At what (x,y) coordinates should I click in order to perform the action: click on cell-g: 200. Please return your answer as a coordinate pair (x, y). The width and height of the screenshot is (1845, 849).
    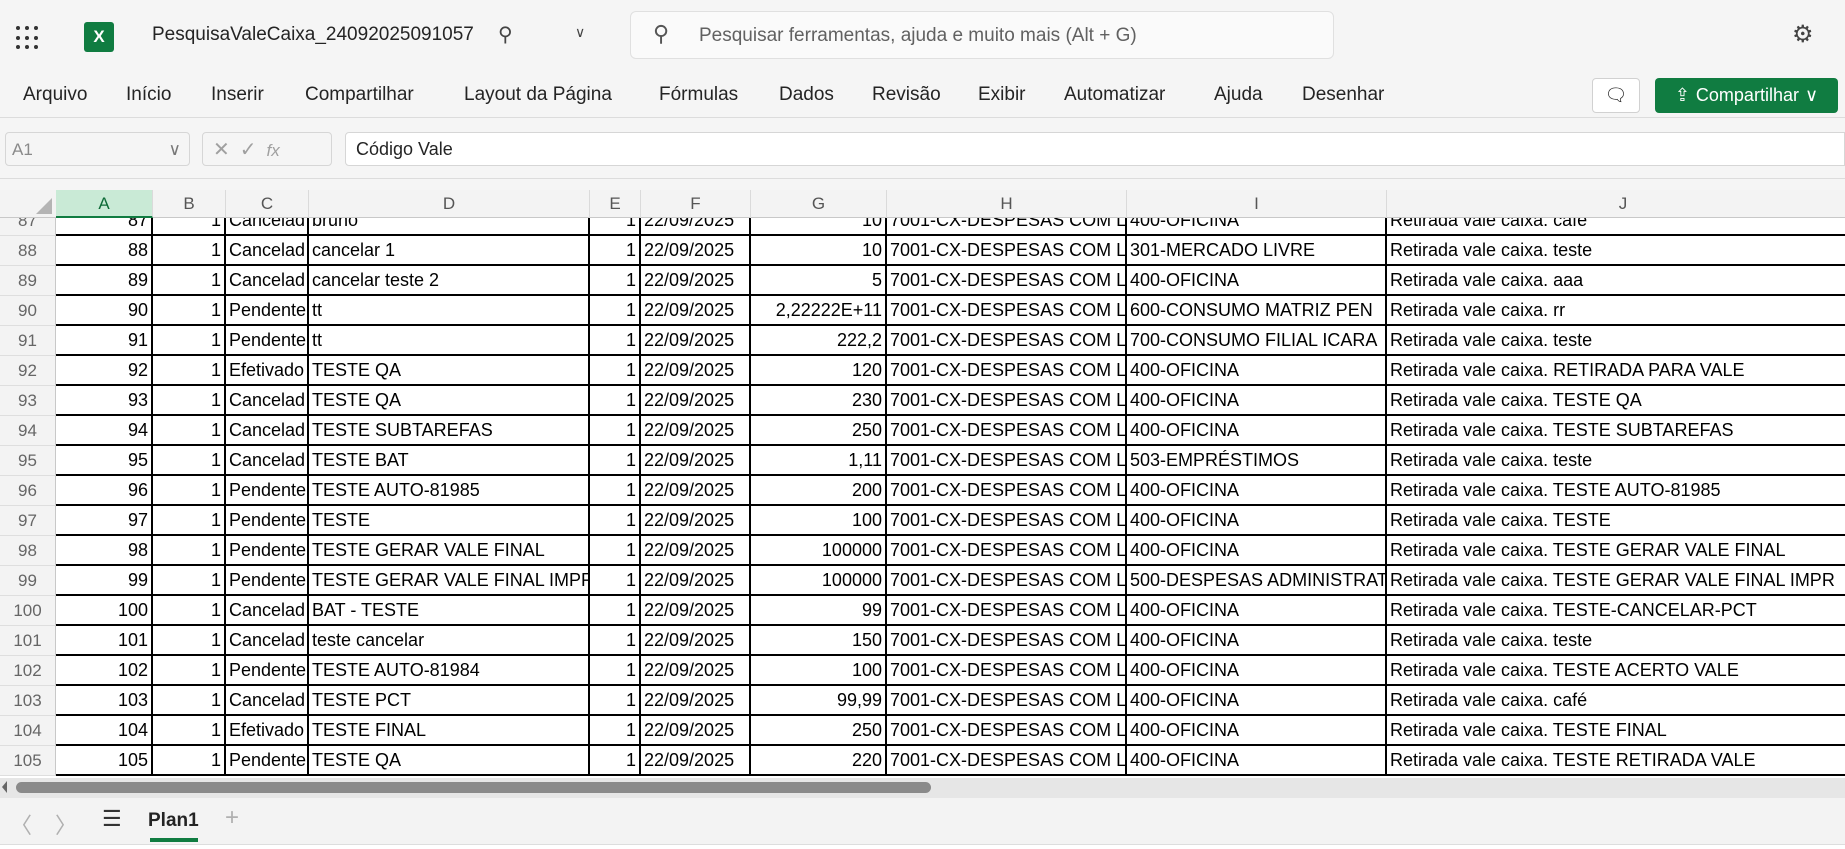
    Looking at the image, I should click on (819, 491).